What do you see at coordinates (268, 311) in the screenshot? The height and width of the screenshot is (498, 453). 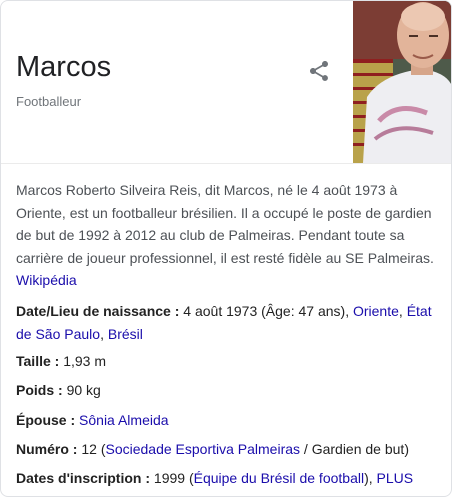 I see `fact-value: 4 août 1973 (Âge: 47 ans),` at bounding box center [268, 311].